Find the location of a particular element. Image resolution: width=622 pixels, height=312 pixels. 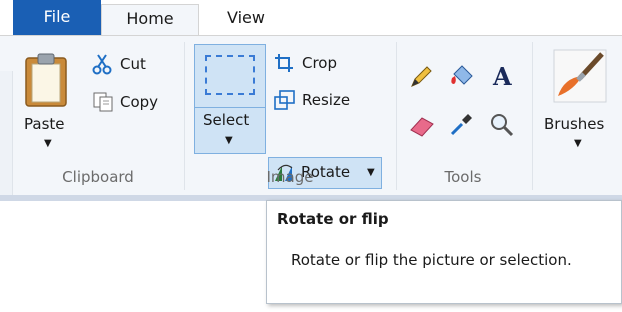

group-label-tools: Tools is located at coordinates (463, 177).